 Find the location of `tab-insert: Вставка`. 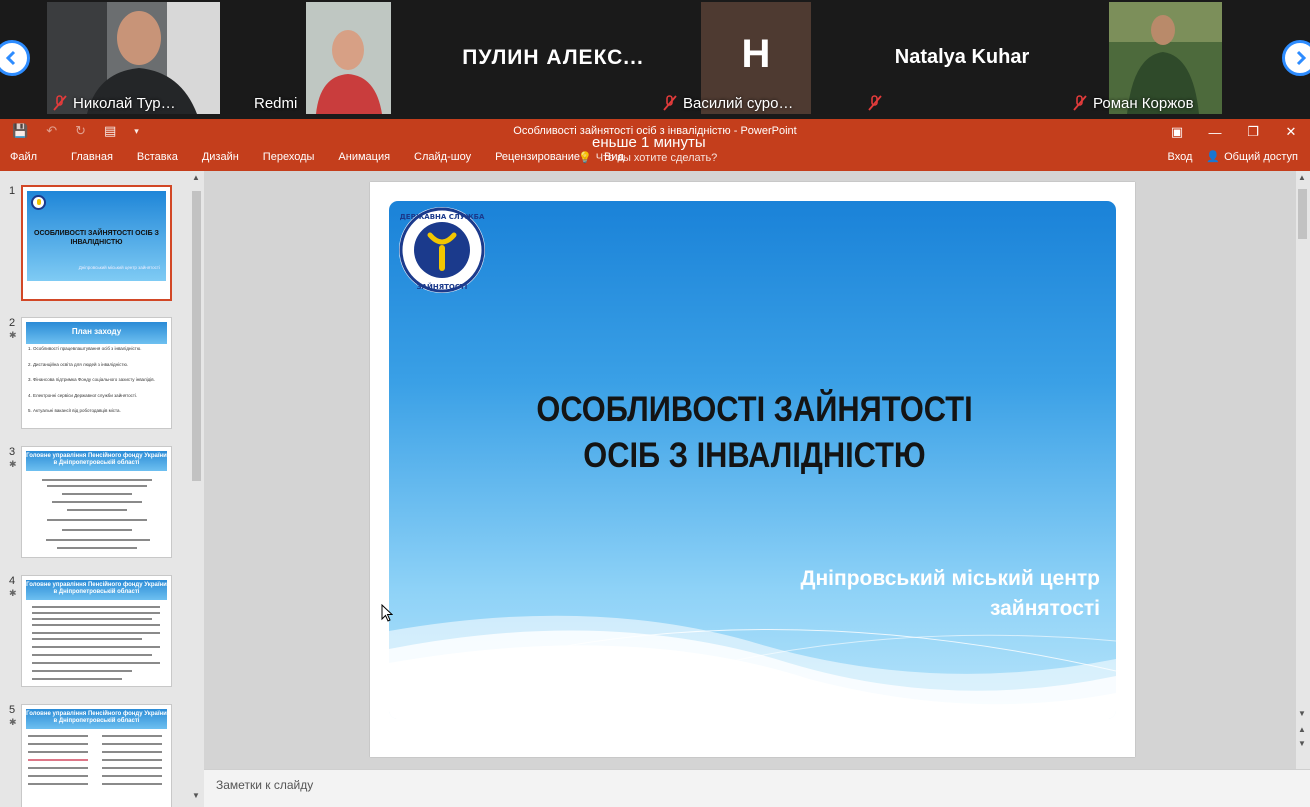

tab-insert: Вставка is located at coordinates (163, 157).